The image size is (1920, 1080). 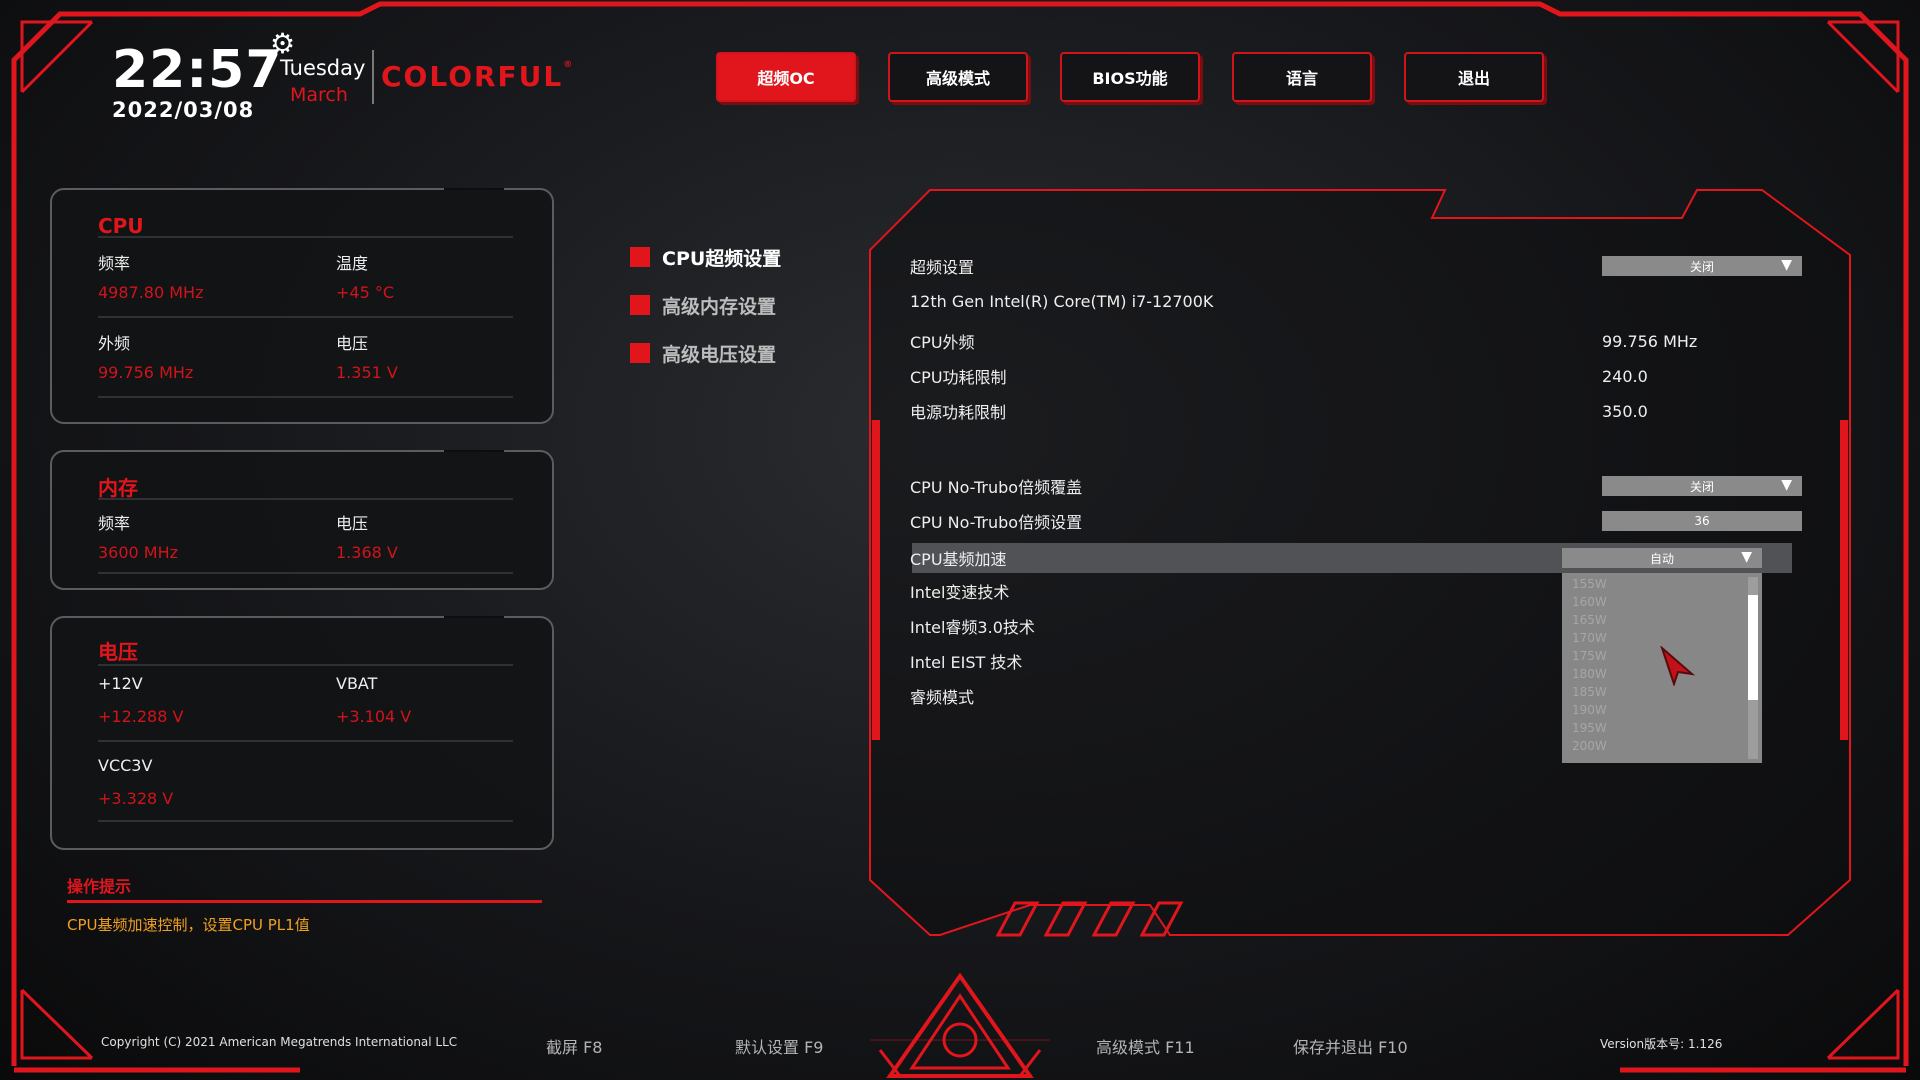 I want to click on setting-row-power-limit: CPU功耗限制 240.0, so click(x=1350, y=376).